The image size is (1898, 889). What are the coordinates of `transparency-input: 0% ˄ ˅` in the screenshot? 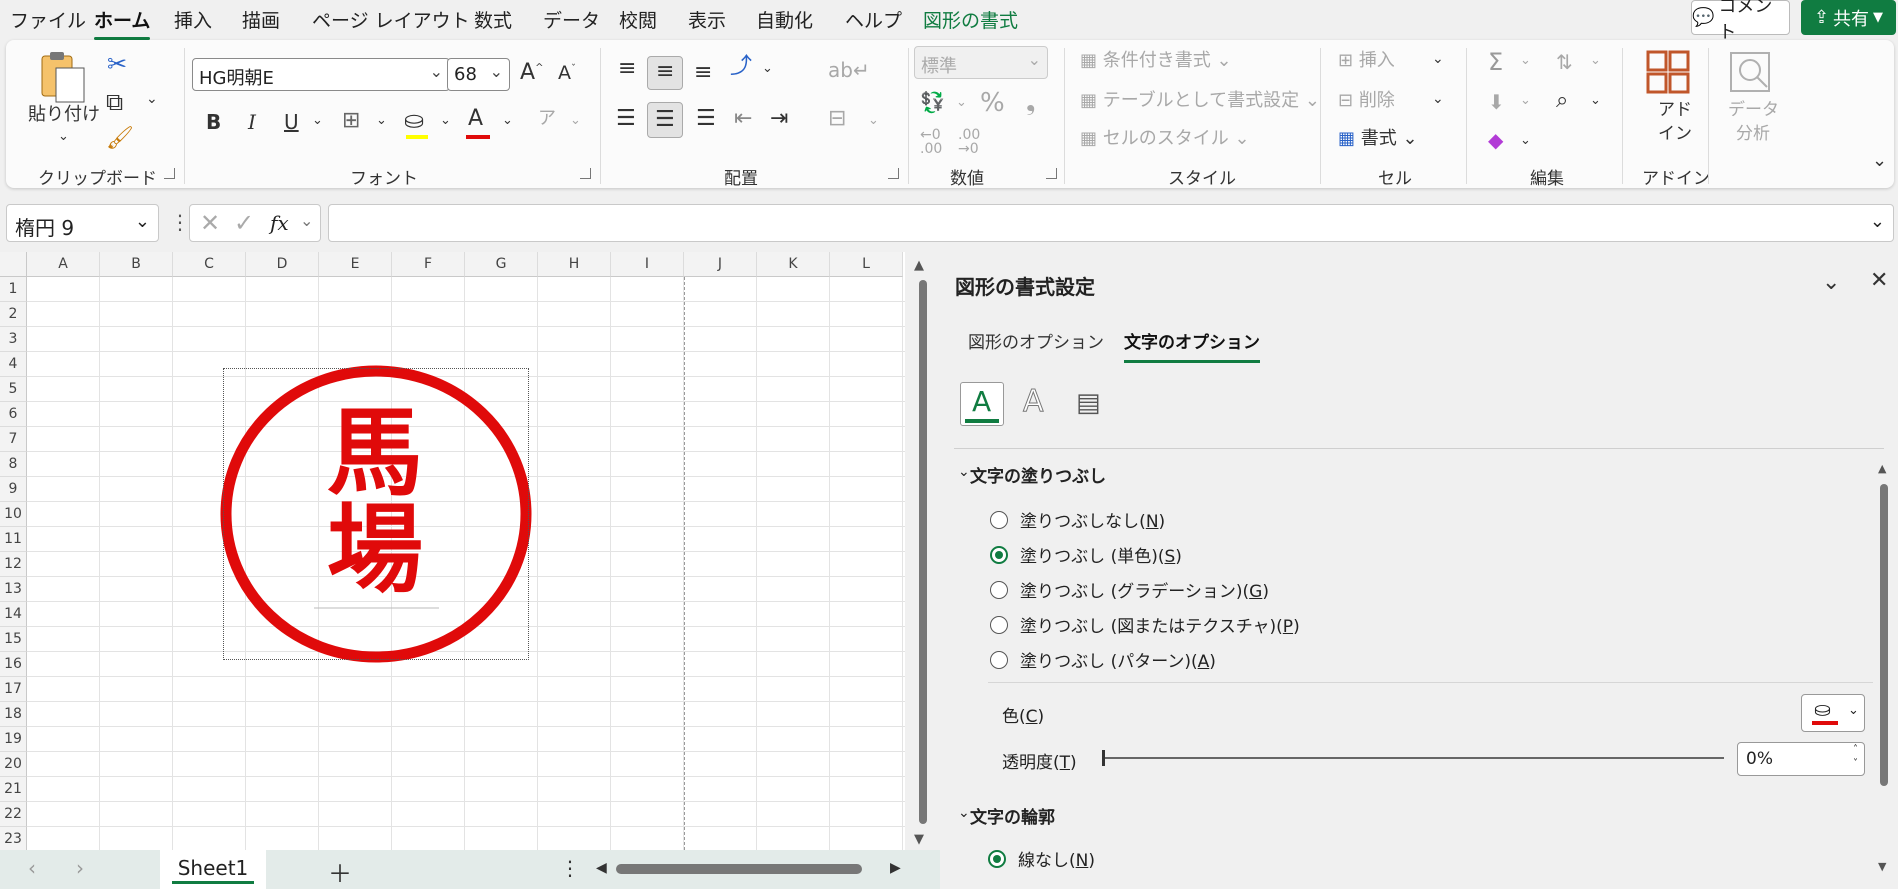 It's located at (1801, 759).